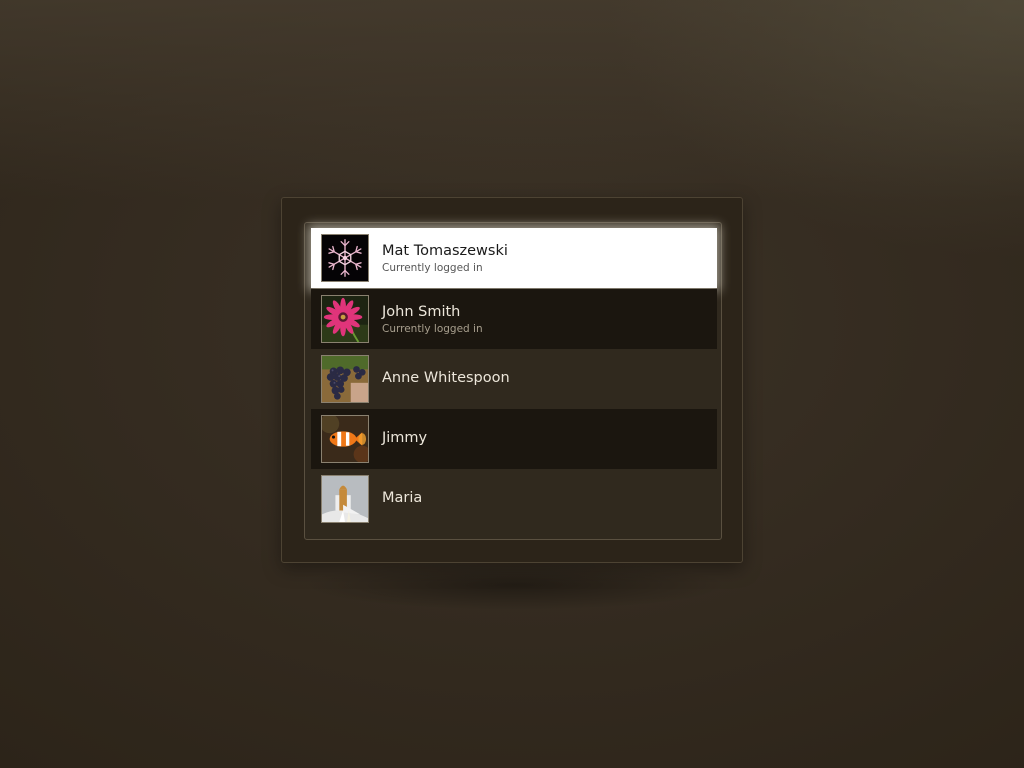 Image resolution: width=1024 pixels, height=768 pixels. I want to click on snowflake-icon, so click(345, 258).